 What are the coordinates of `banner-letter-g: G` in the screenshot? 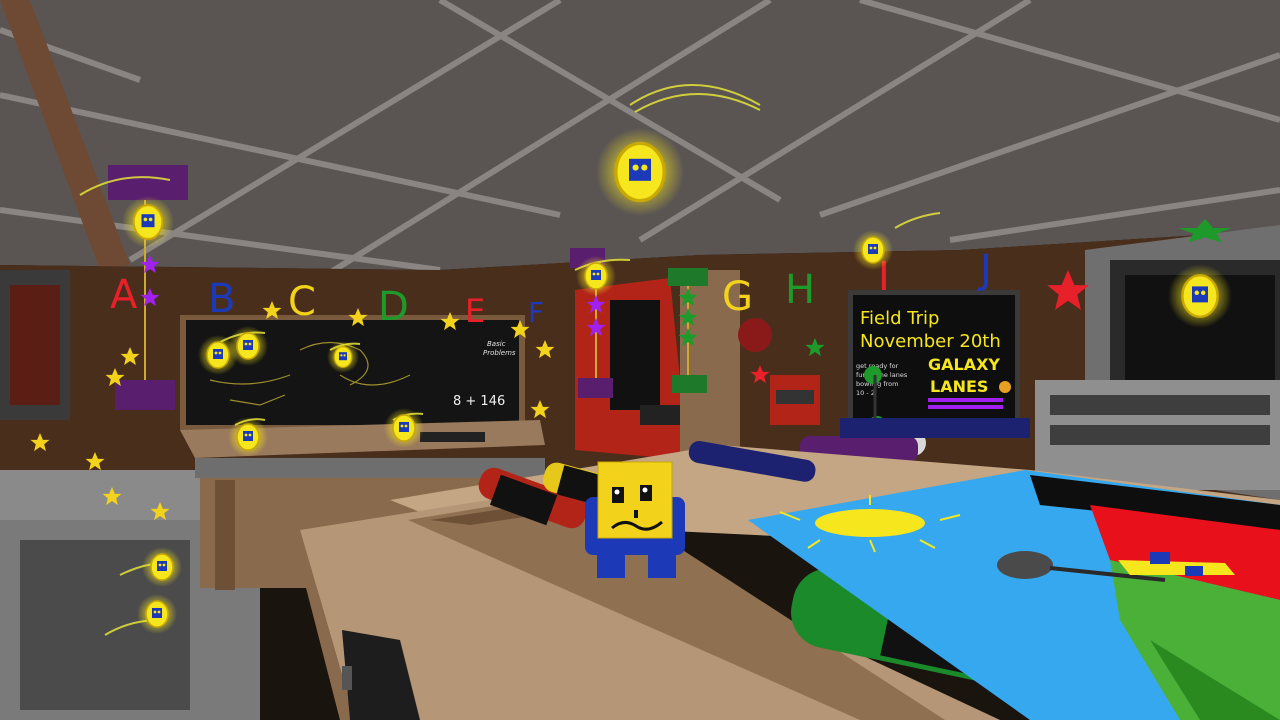 It's located at (737, 297).